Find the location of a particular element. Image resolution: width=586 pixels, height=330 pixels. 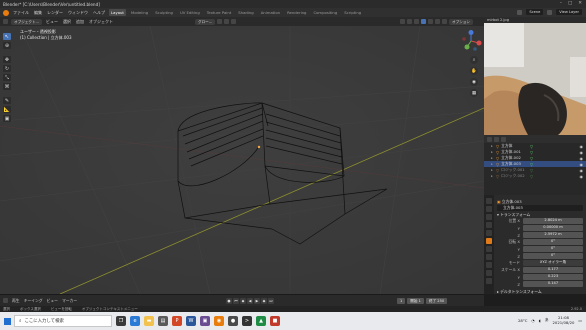

tab-scripting: Scripting is located at coordinates (352, 12).